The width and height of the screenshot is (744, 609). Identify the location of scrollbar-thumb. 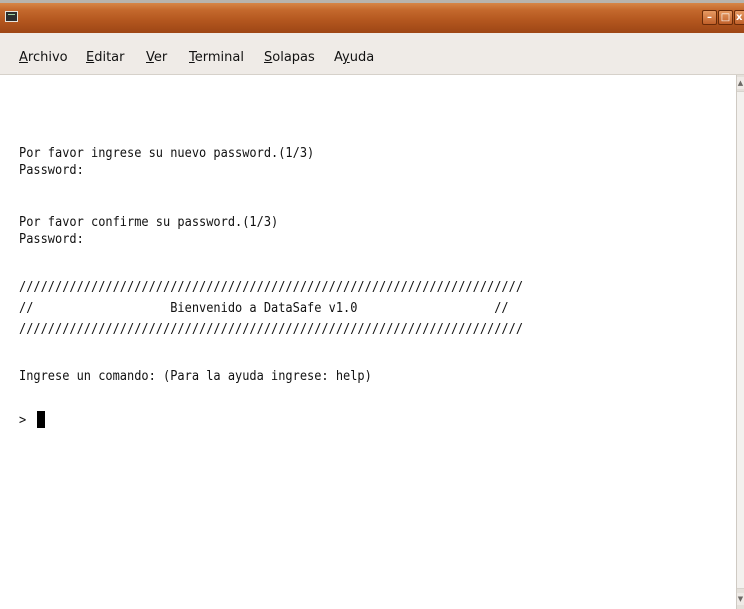
(740, 340).